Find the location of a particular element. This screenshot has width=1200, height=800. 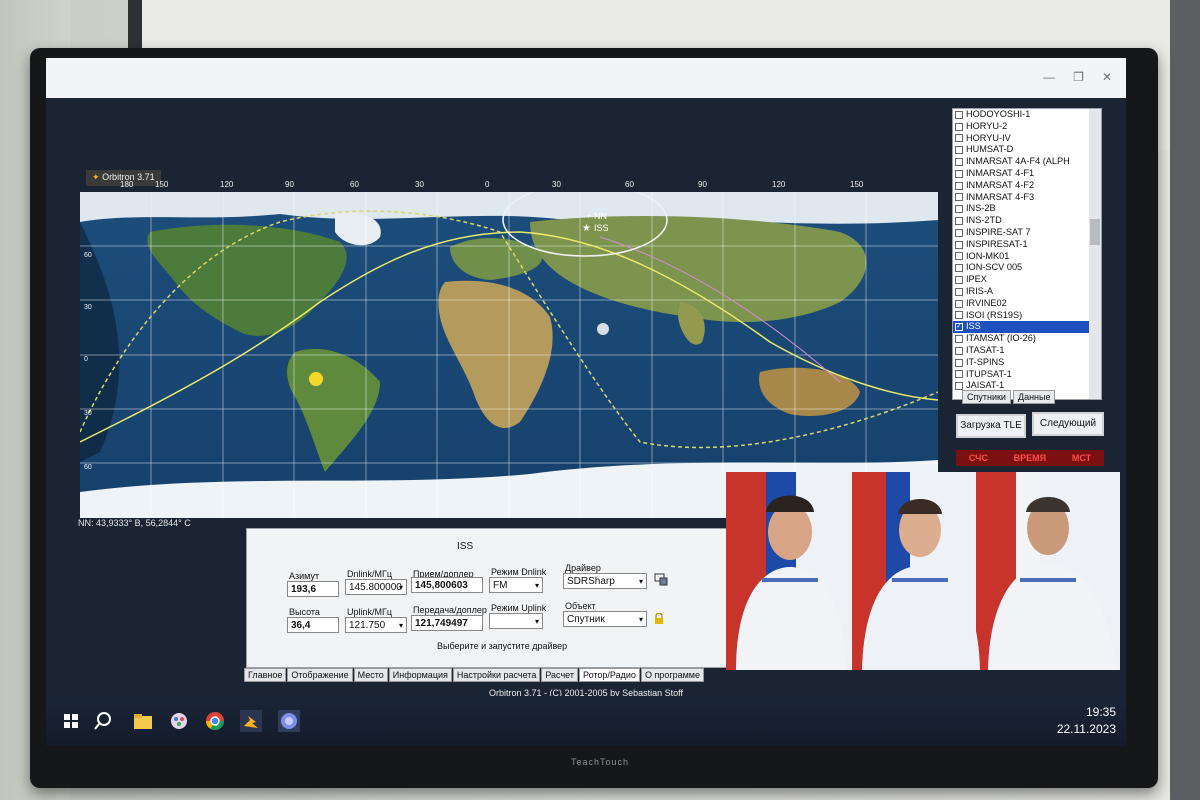

satellite-name: HUMSAT-D is located at coordinates (990, 149).